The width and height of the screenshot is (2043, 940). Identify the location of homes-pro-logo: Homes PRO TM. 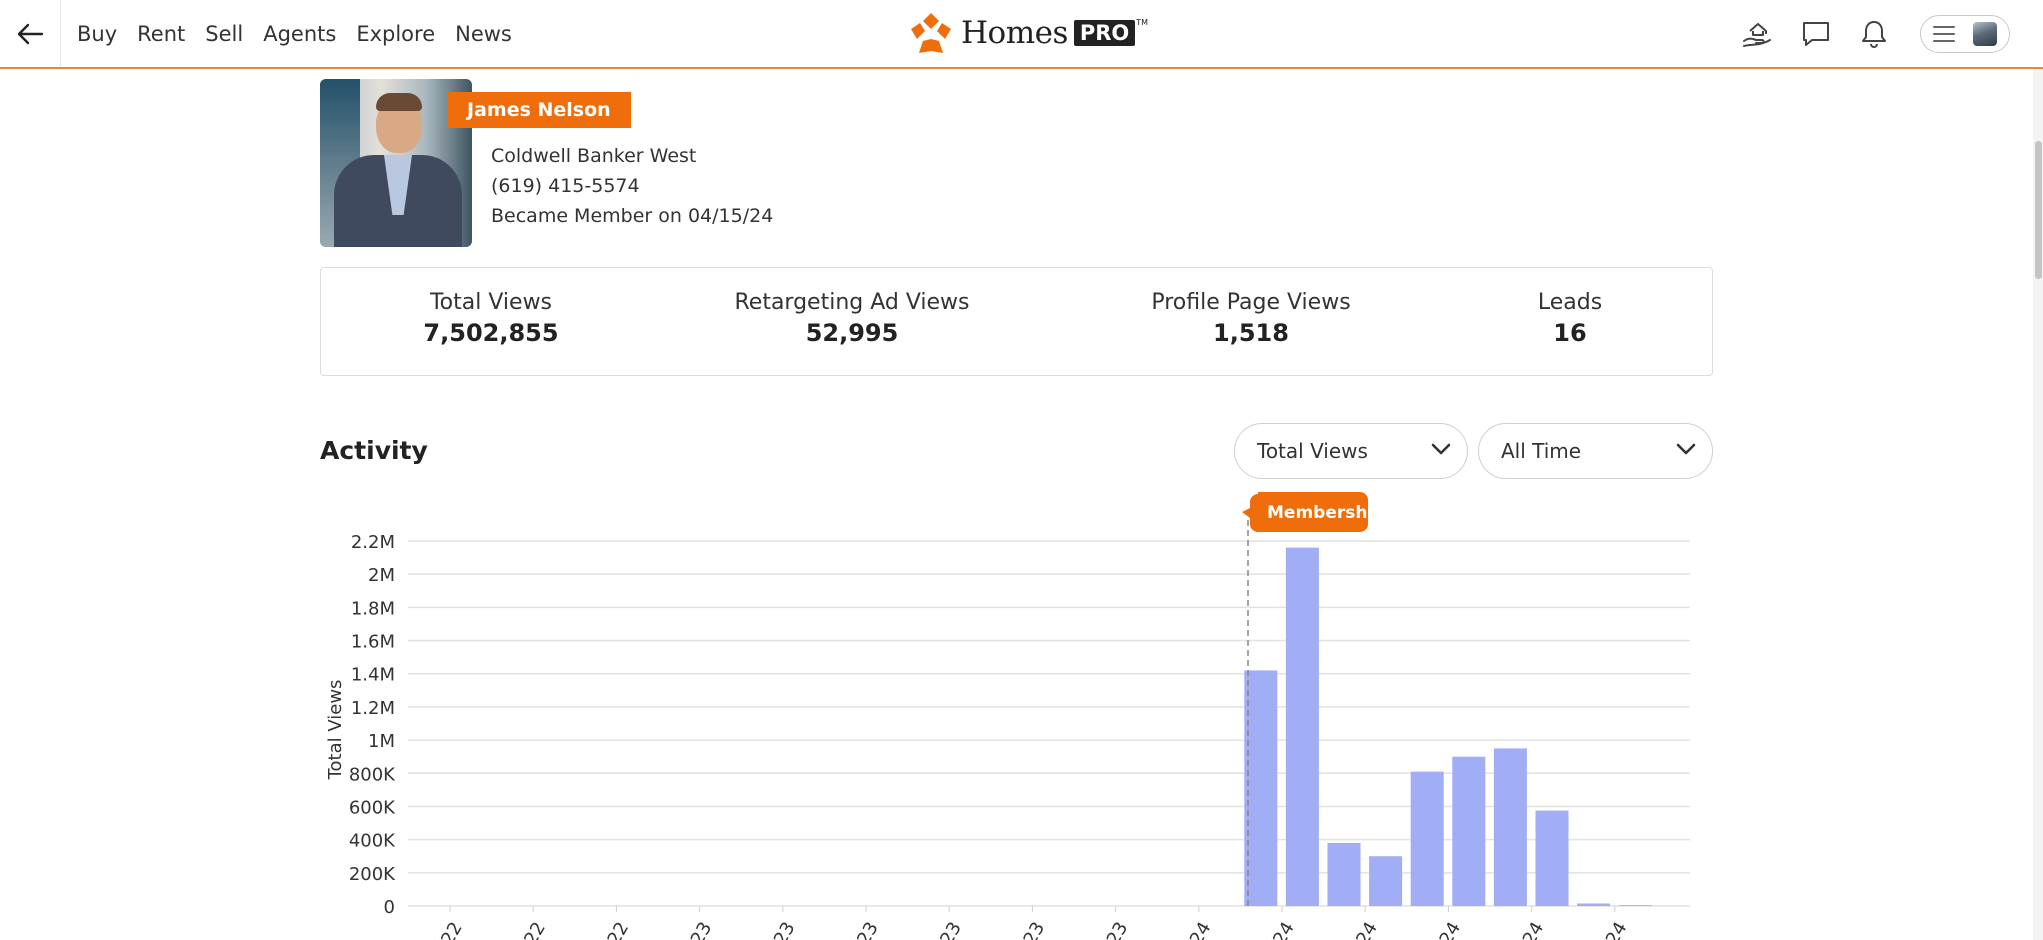
(1028, 33).